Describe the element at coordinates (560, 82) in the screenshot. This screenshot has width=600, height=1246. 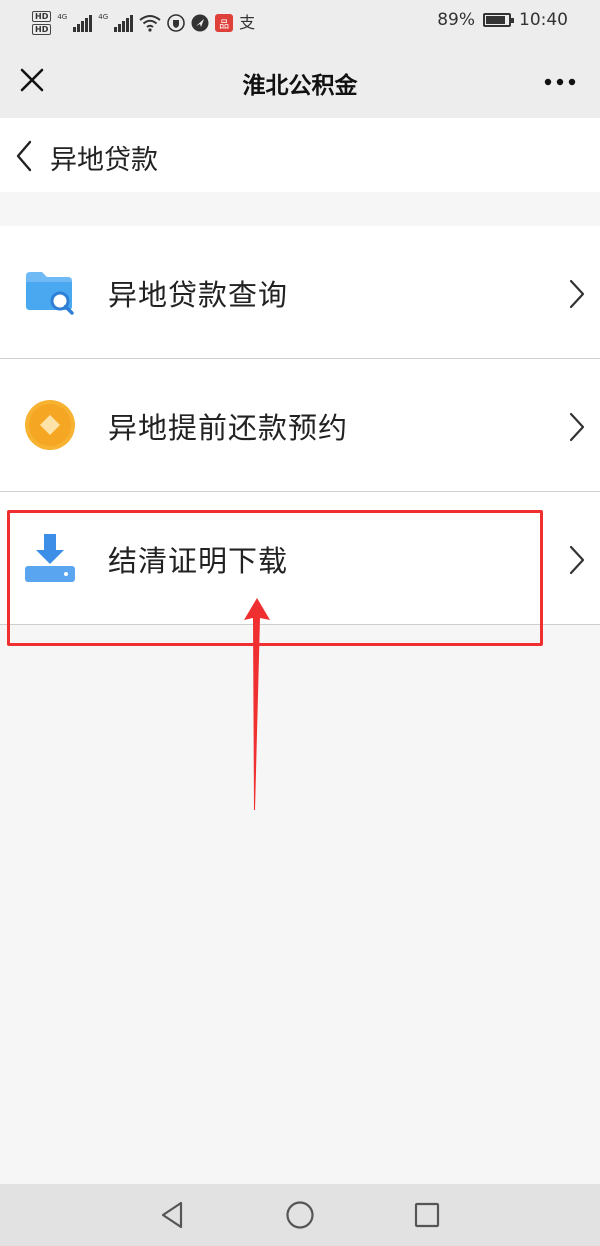
I see `more-icon` at that location.